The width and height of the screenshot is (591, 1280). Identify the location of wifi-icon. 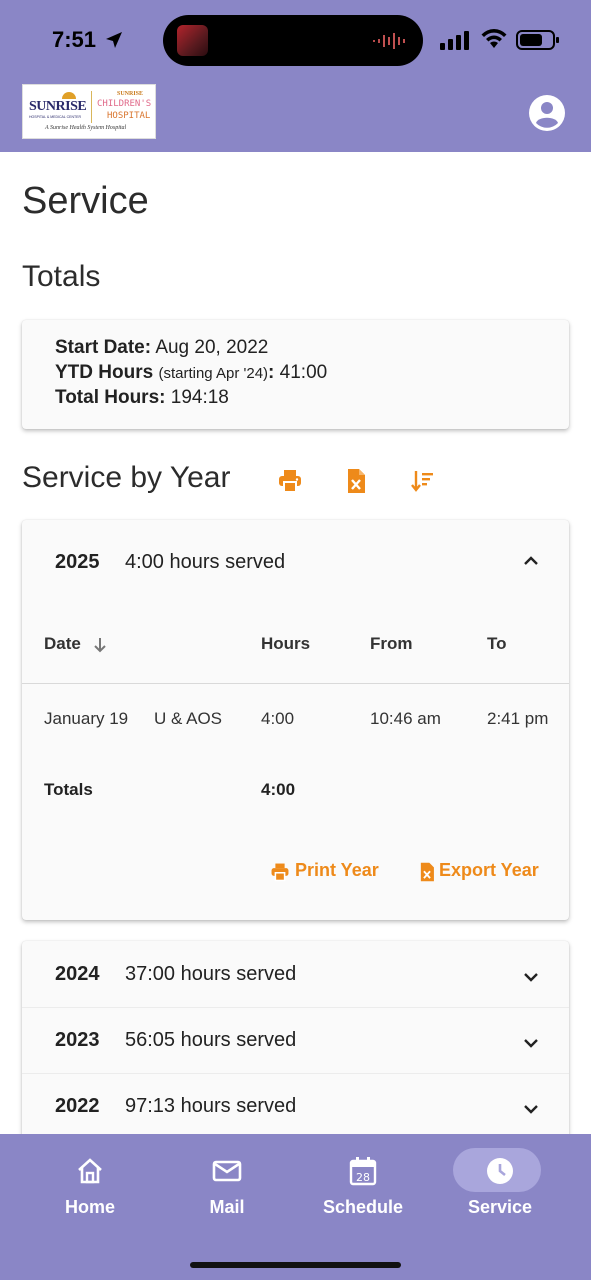
(494, 38).